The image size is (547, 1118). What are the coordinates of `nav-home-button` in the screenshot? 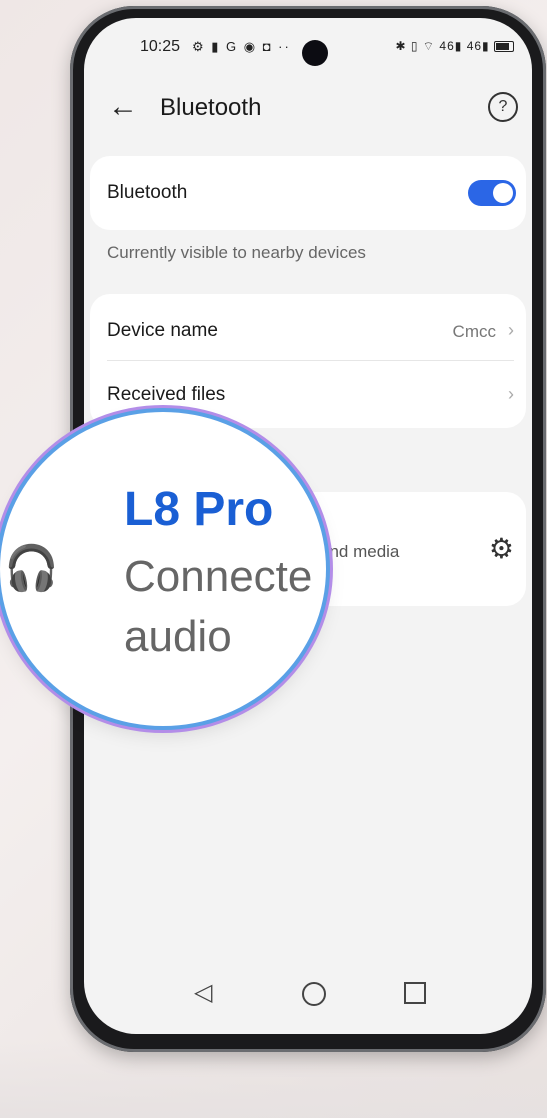 It's located at (314, 994).